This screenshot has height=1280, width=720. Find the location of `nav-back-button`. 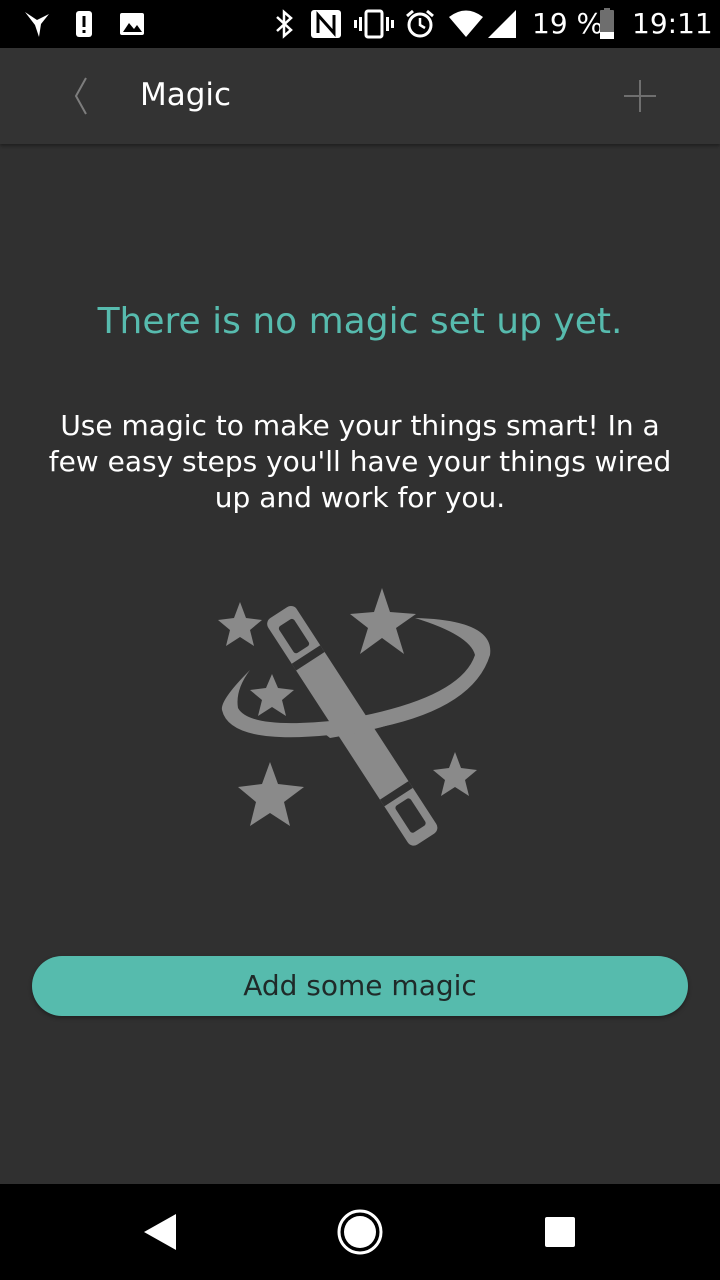

nav-back-button is located at coordinates (160, 1232).